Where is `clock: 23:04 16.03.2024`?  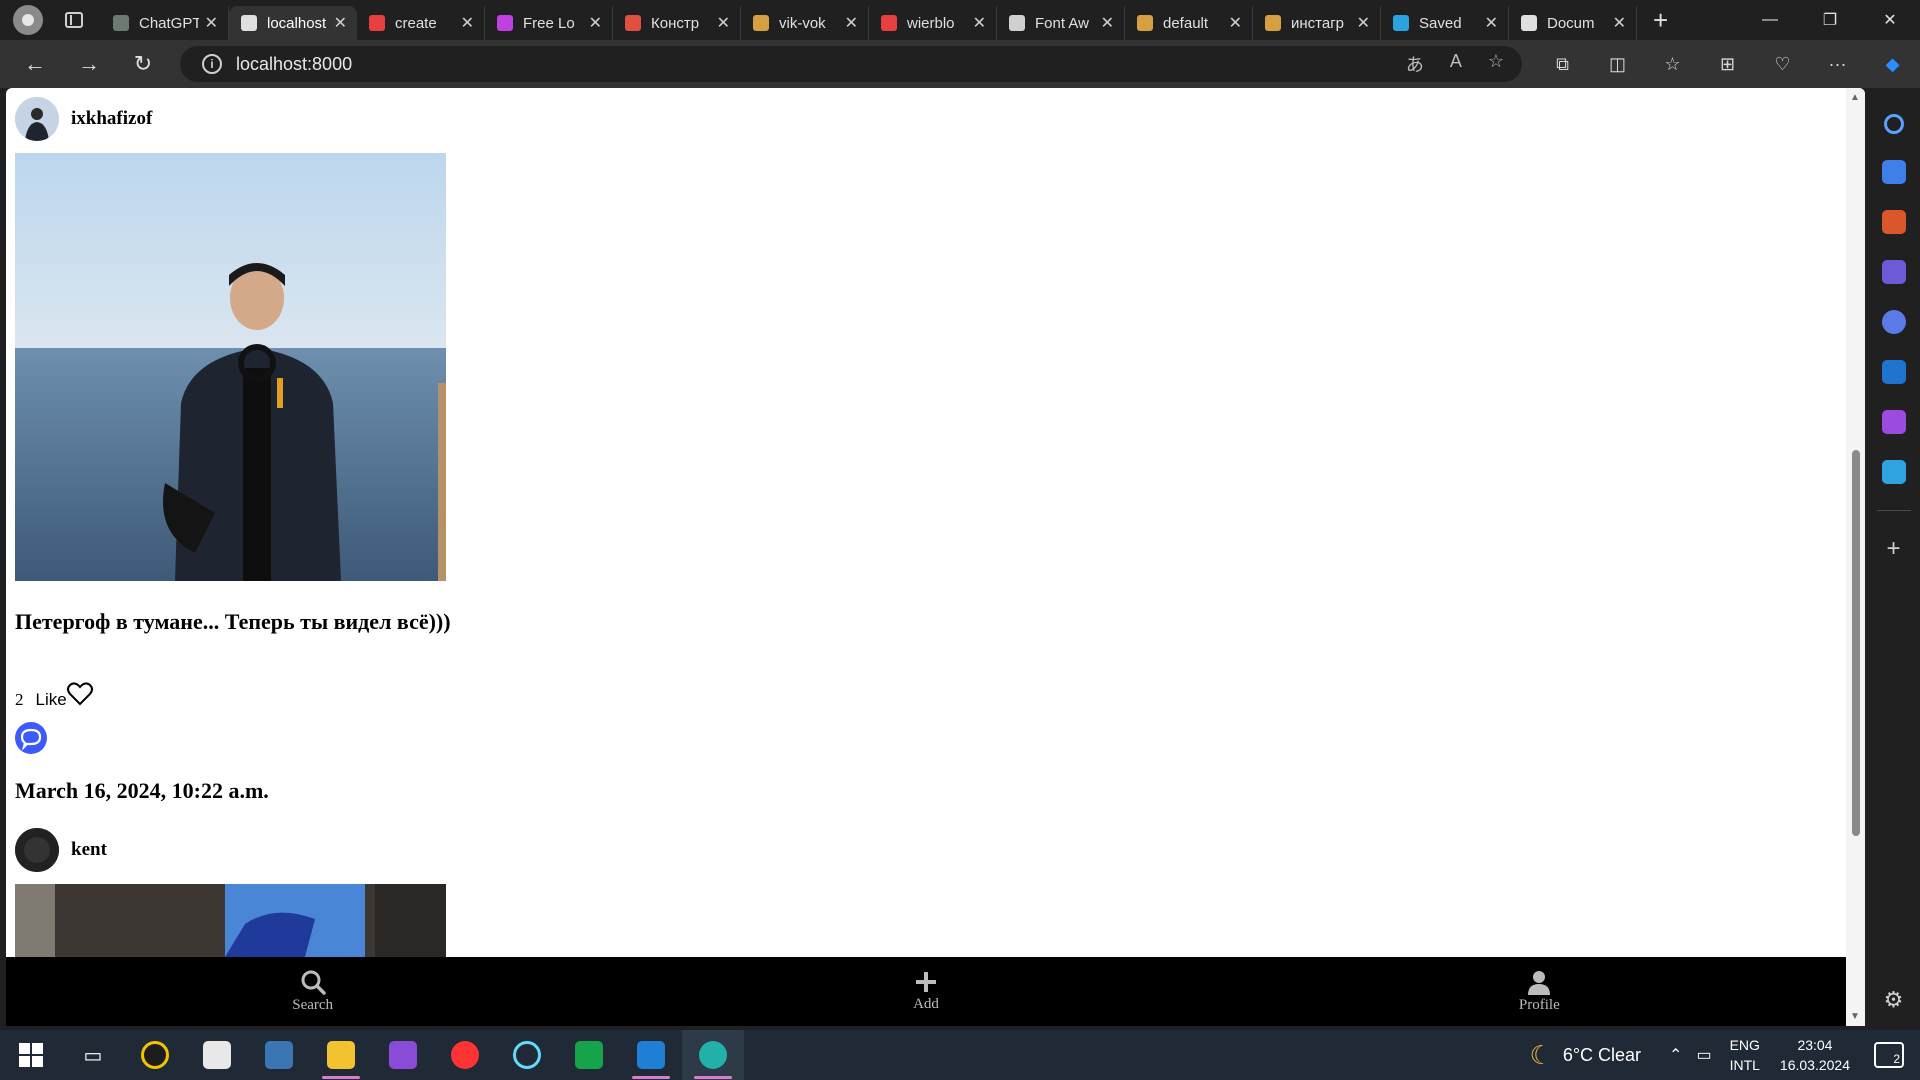
clock: 23:04 16.03.2024 is located at coordinates (1815, 1055).